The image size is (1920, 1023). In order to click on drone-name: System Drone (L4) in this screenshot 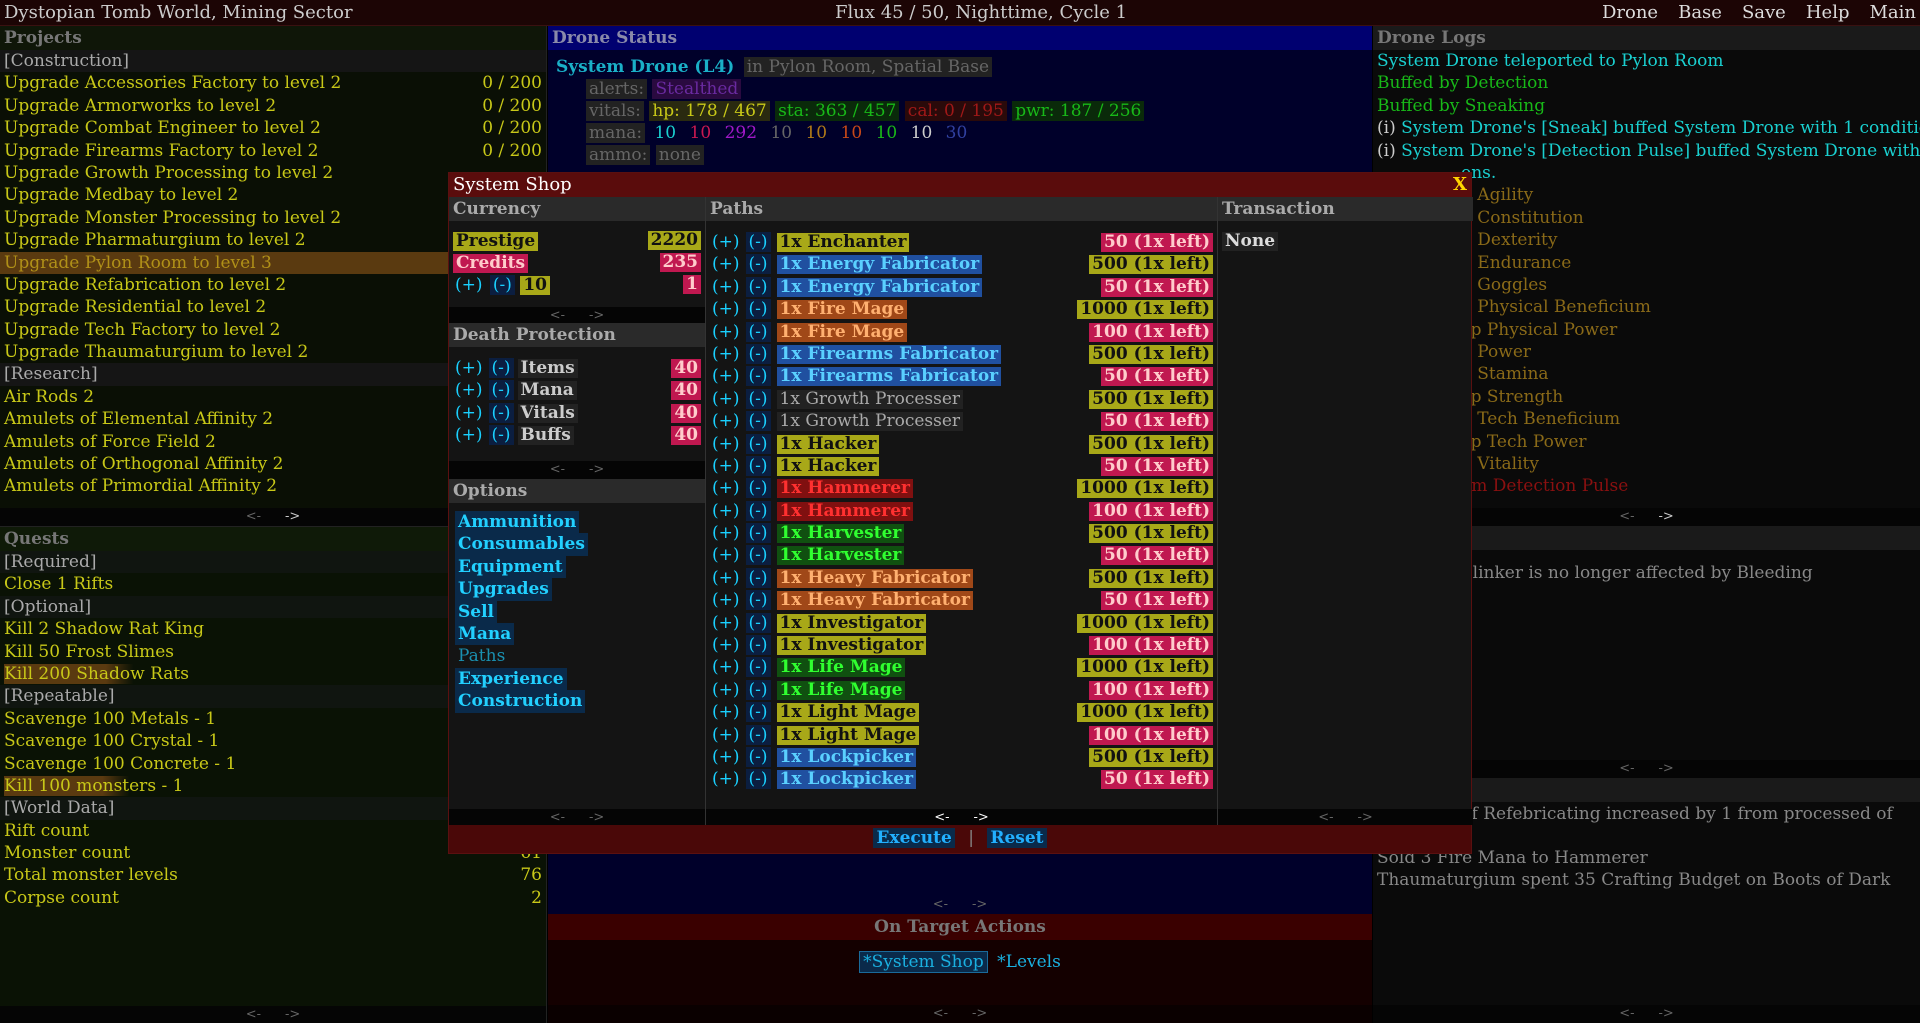, I will do `click(645, 67)`.